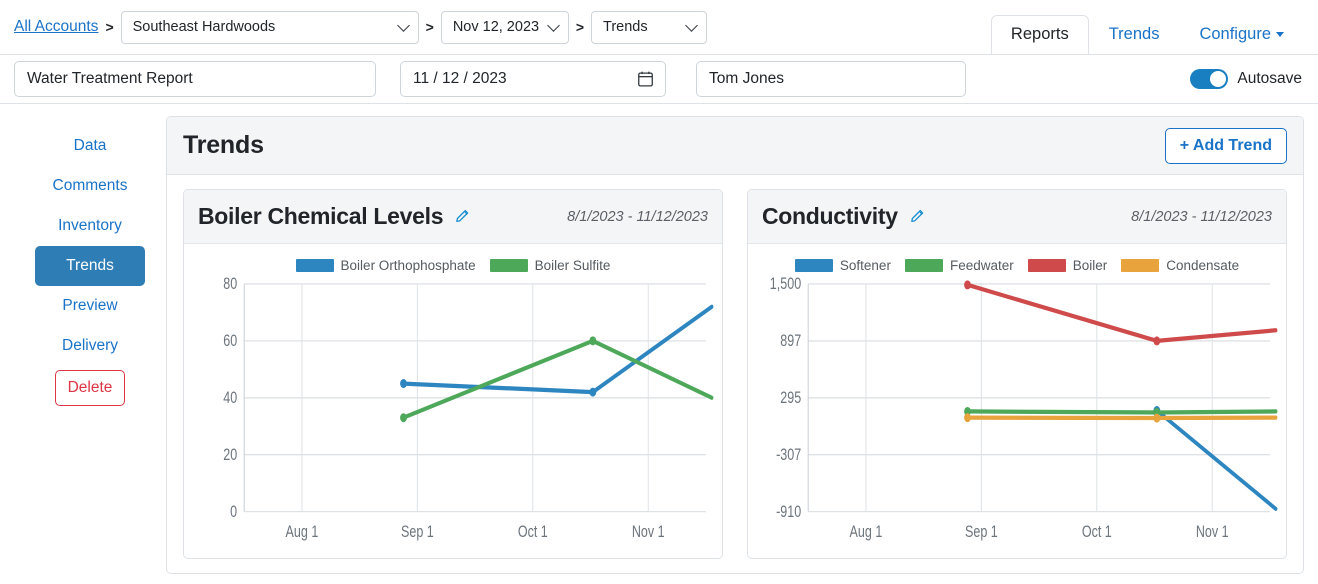  What do you see at coordinates (408, 265) in the screenshot?
I see `legend-label: Boiler Orthophosphate` at bounding box center [408, 265].